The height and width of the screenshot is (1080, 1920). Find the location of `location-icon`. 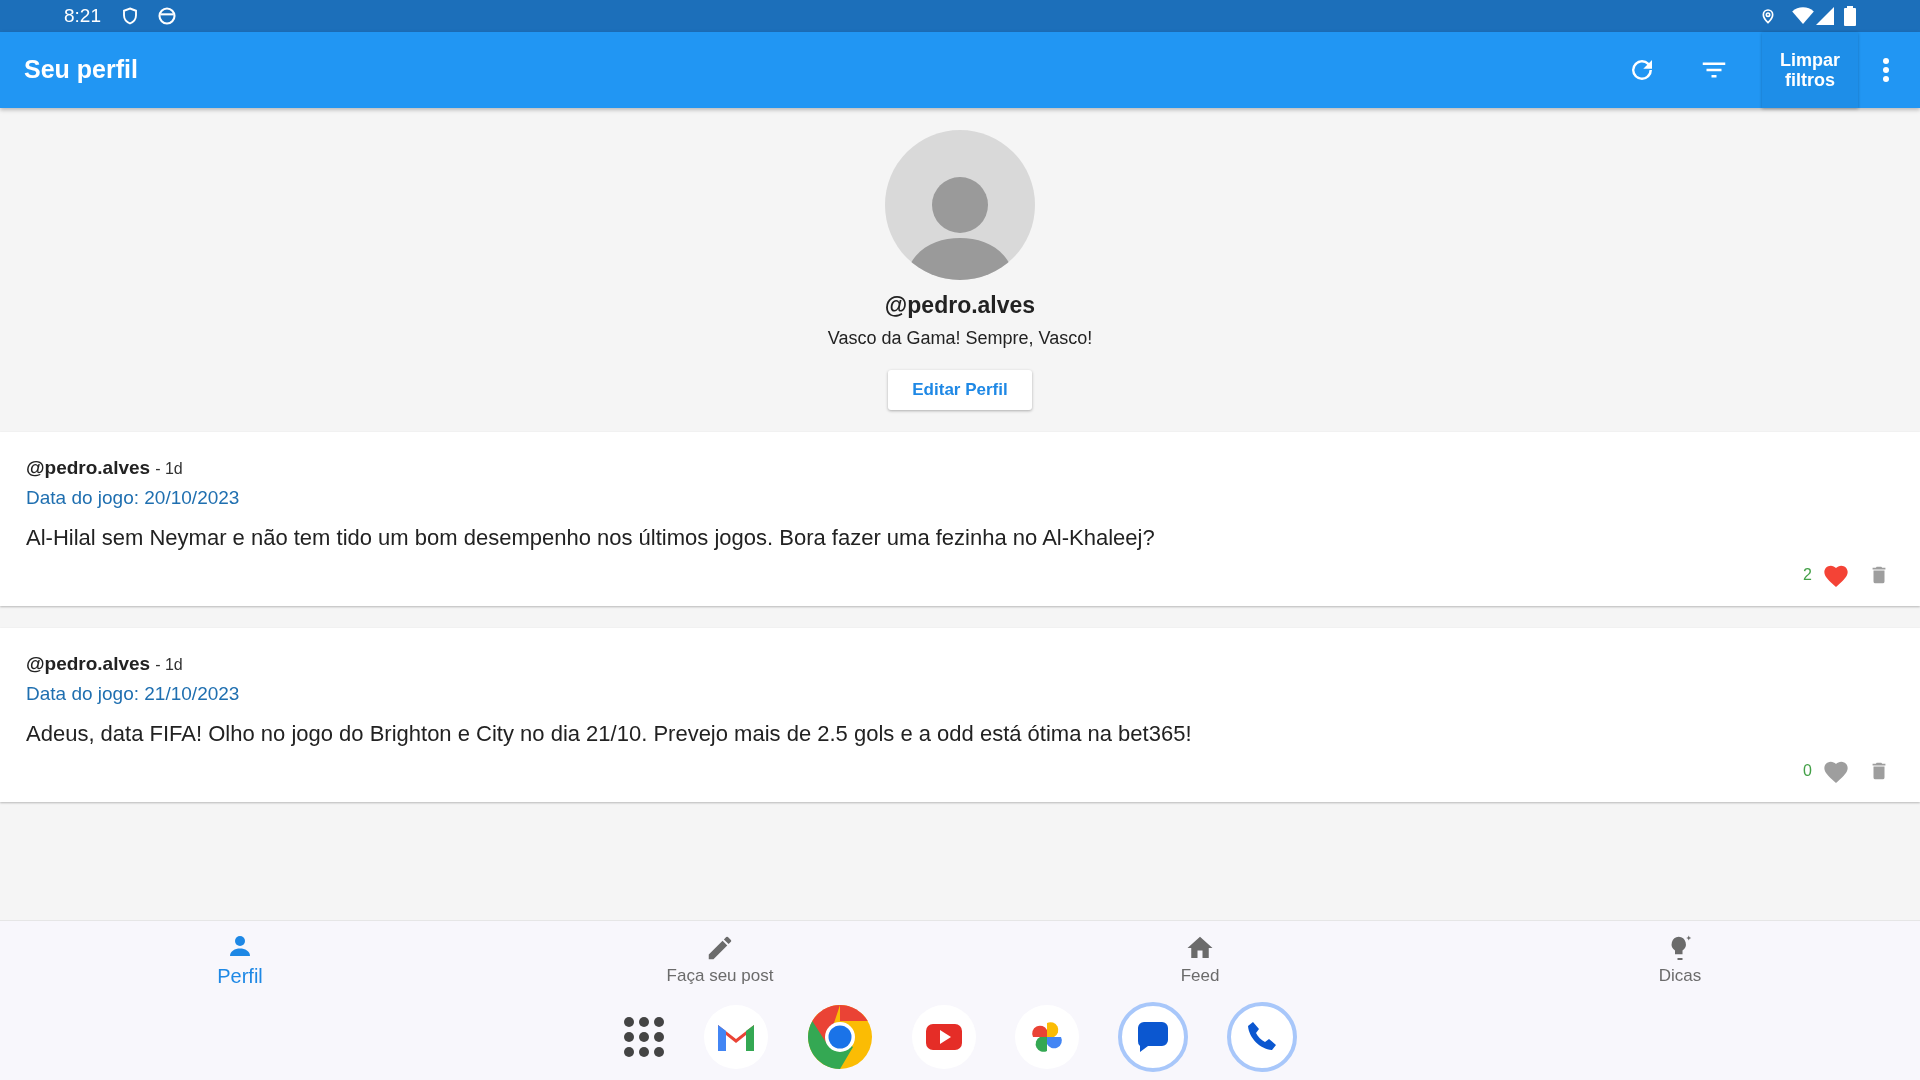

location-icon is located at coordinates (1768, 16).